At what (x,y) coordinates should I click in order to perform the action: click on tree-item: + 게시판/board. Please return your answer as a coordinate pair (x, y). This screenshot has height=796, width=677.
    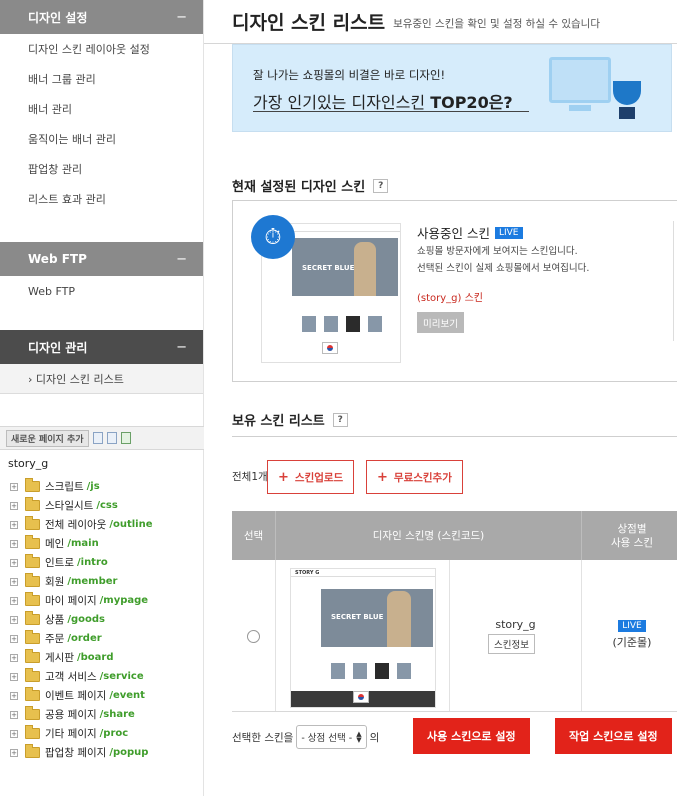
    Looking at the image, I should click on (81, 657).